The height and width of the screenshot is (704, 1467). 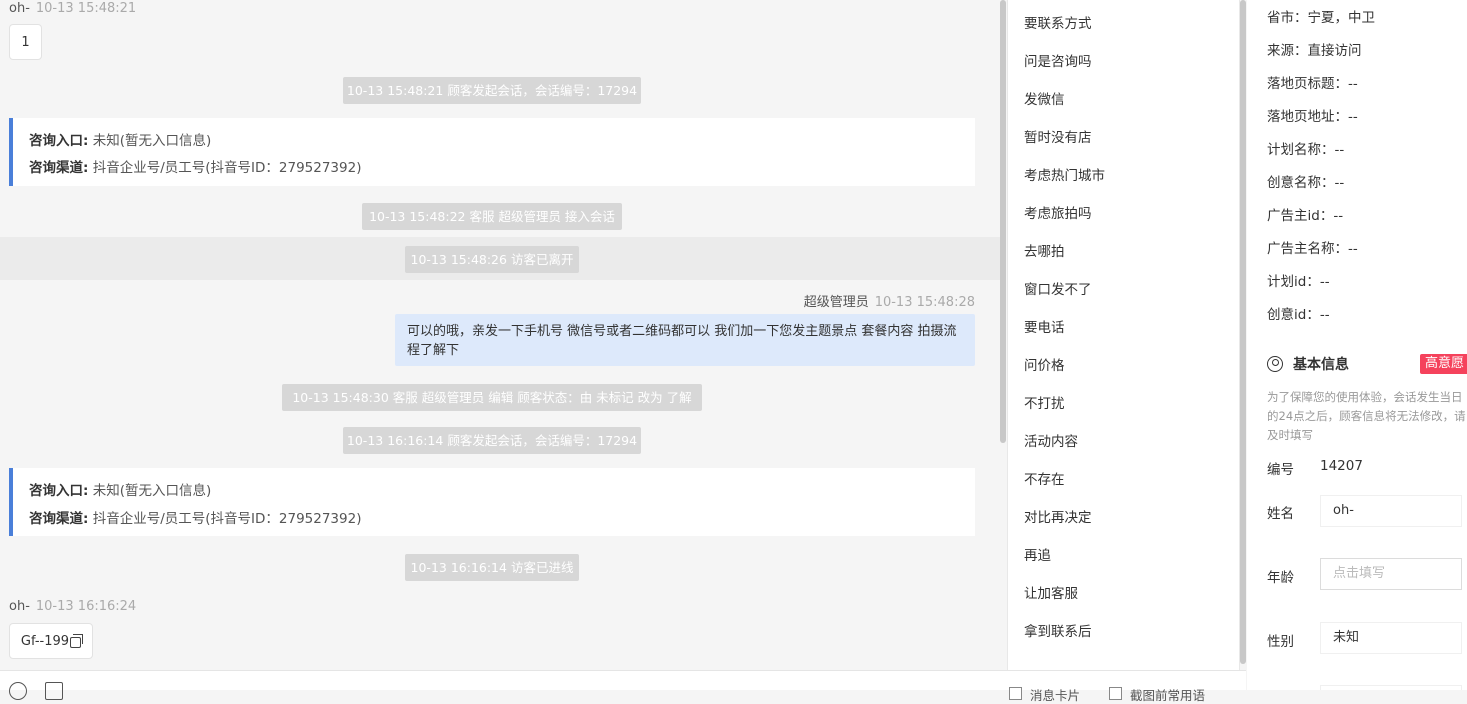 What do you see at coordinates (1341, 466) in the screenshot?
I see `id-value: 14207` at bounding box center [1341, 466].